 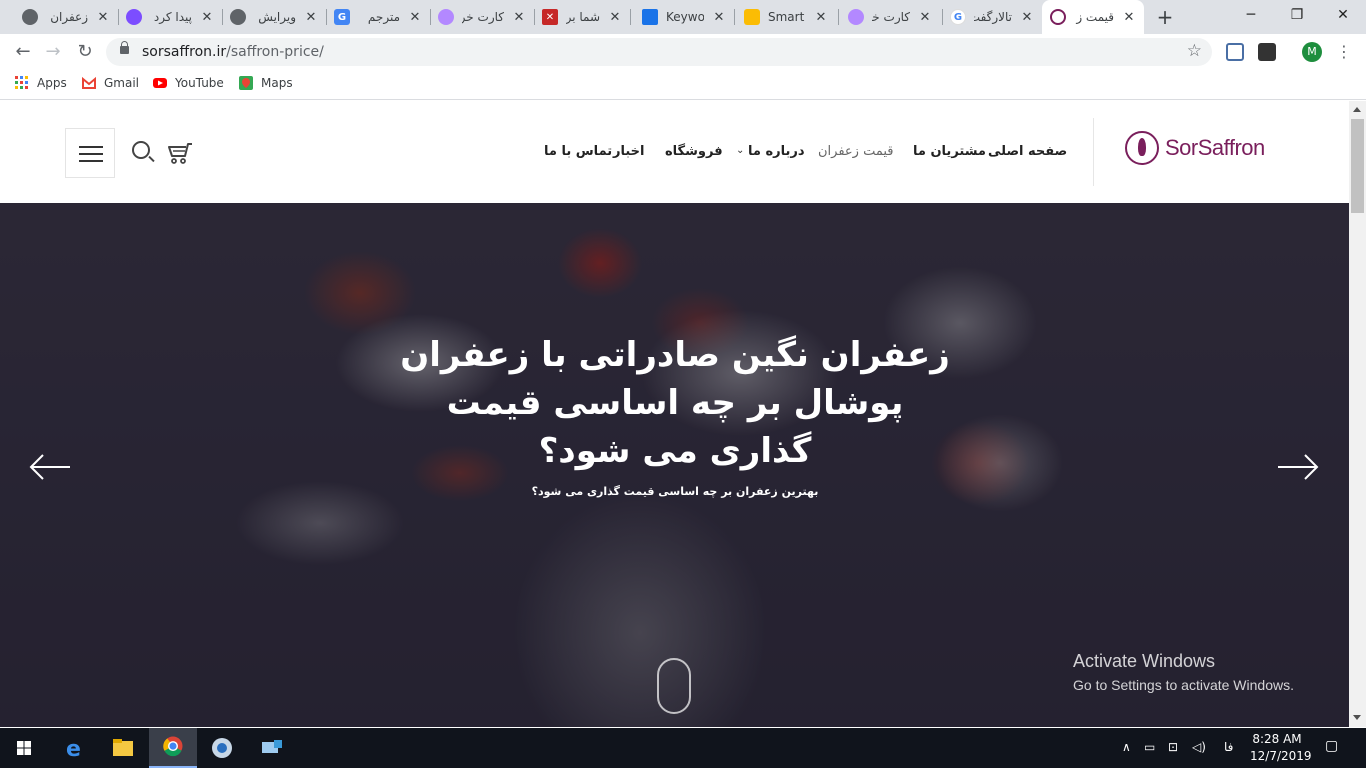 What do you see at coordinates (694, 151) in the screenshot?
I see `nav-shop: فروشگاه` at bounding box center [694, 151].